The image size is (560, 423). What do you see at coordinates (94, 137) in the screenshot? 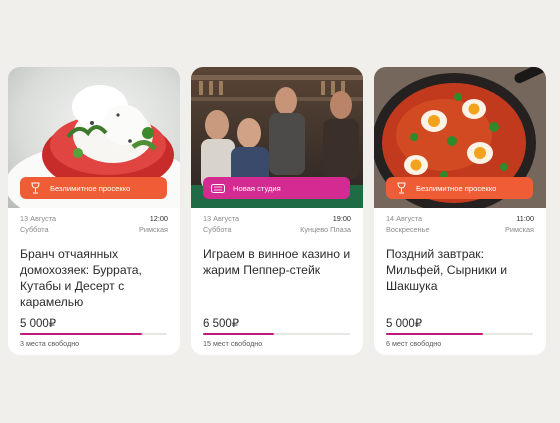
I see `event-photo-burrata: Безлимитное просекко` at bounding box center [94, 137].